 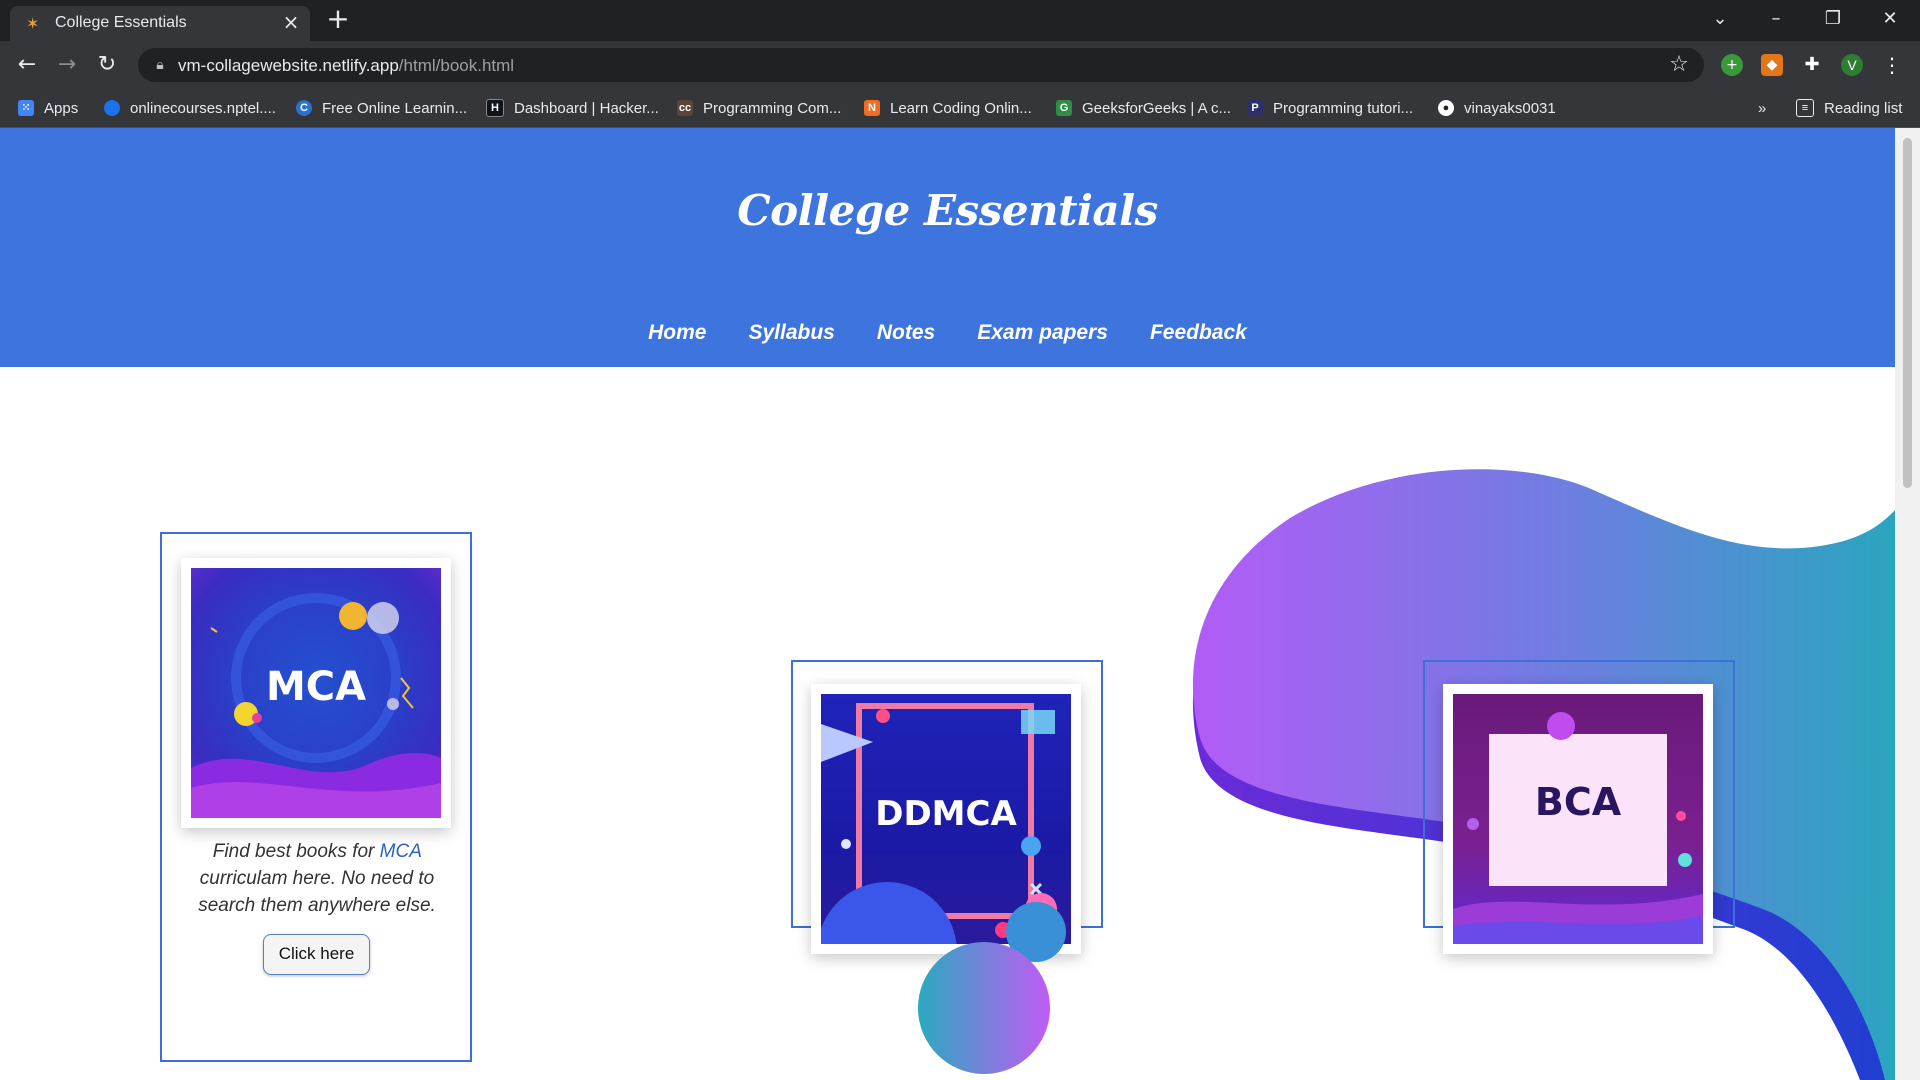 I want to click on site-title: College Essentials, so click(x=947, y=210).